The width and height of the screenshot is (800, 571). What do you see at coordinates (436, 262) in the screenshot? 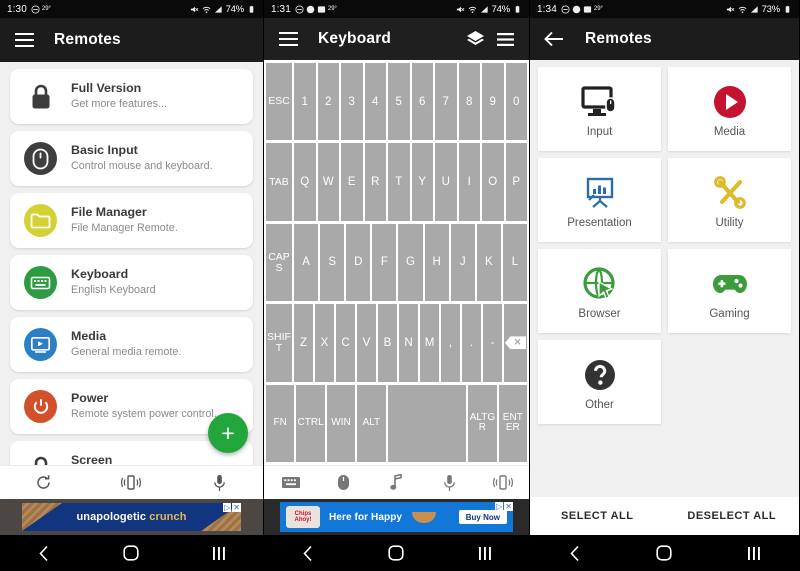
I see `key-h: H` at bounding box center [436, 262].